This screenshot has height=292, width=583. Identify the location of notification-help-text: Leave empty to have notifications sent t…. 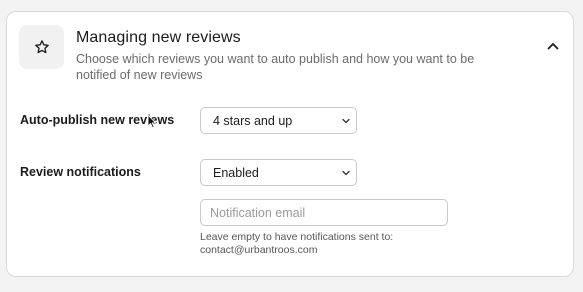
(330, 243).